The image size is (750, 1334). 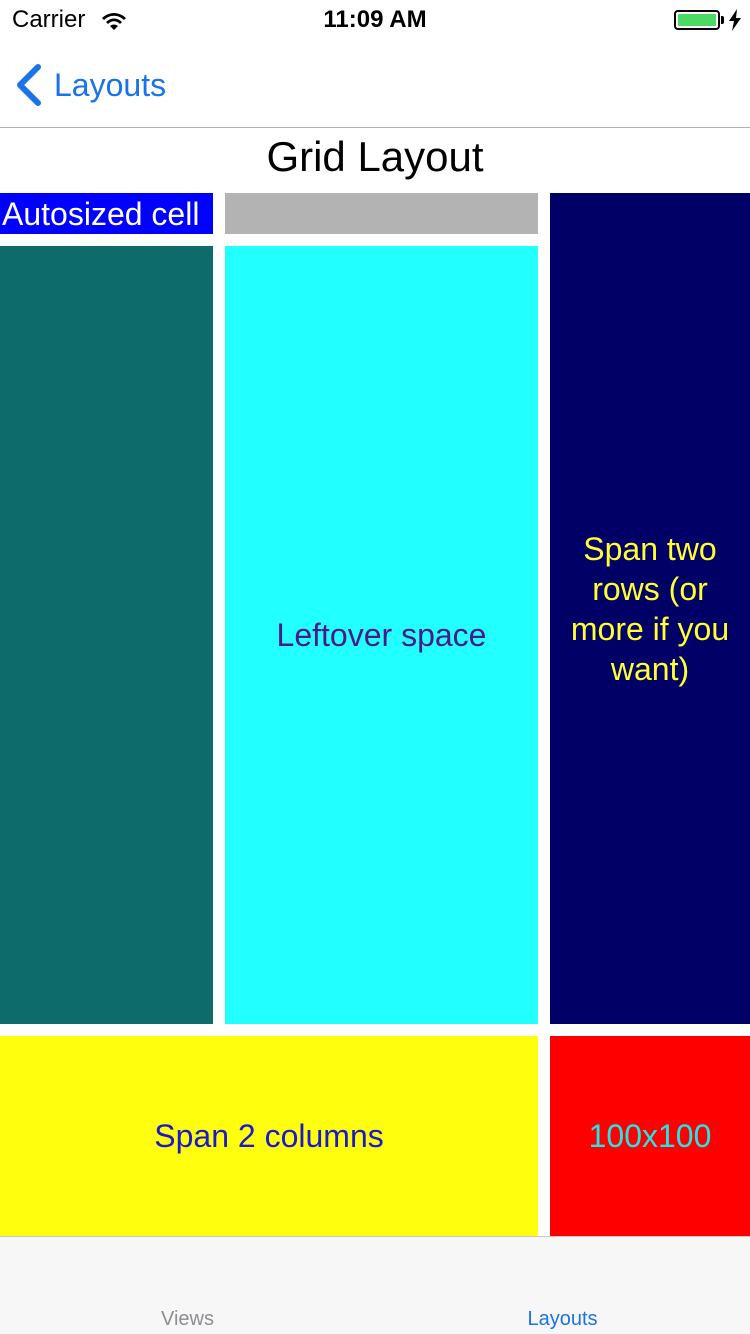 I want to click on tab-layouts-label: Layouts, so click(x=562, y=1319).